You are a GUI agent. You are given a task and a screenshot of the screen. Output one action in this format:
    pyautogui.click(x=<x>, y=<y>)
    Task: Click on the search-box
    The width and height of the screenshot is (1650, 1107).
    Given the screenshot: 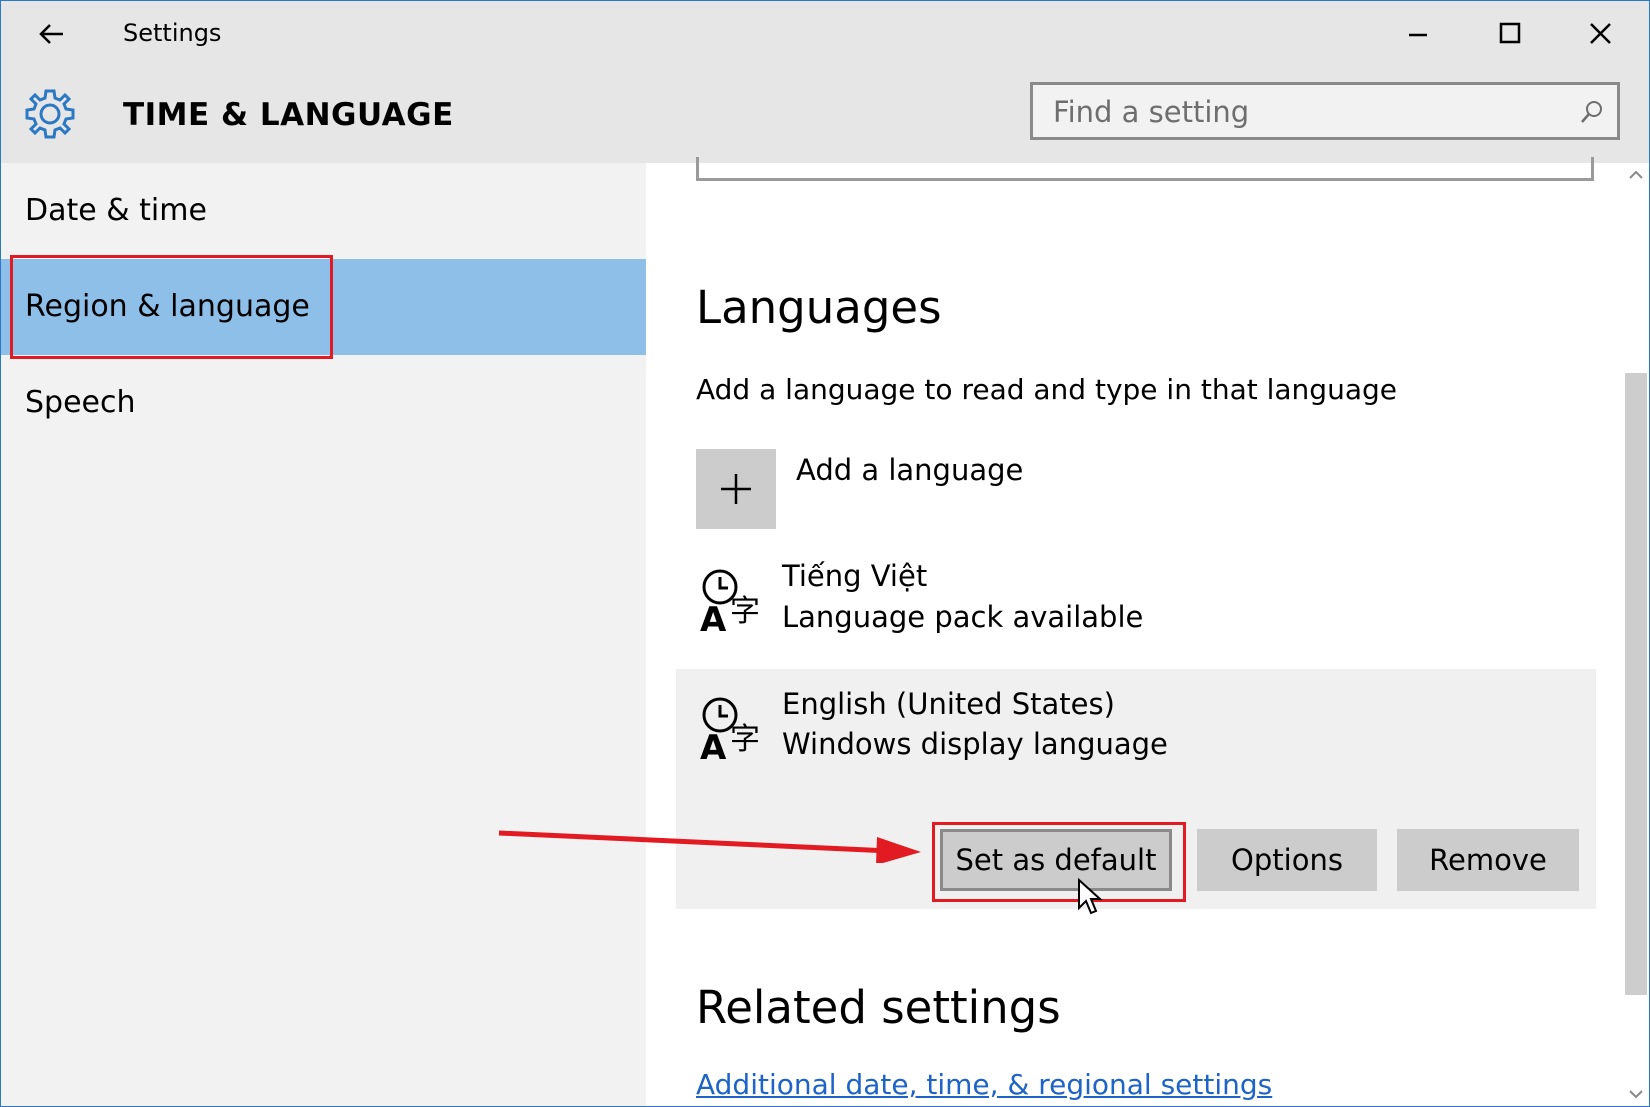 What is the action you would take?
    pyautogui.click(x=1325, y=111)
    